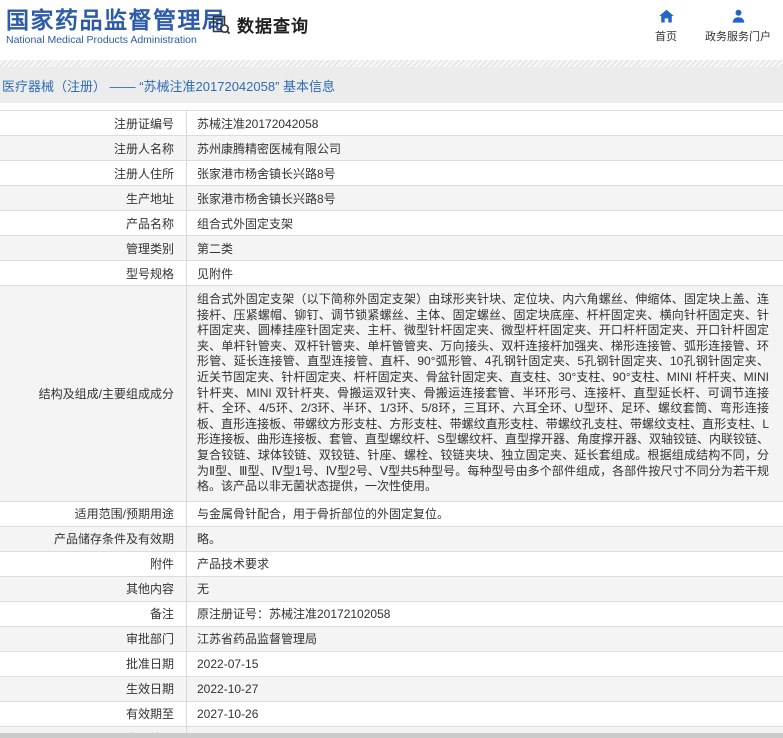 The width and height of the screenshot is (783, 738). I want to click on row-value: 原注册证号：苏械注准20172102058, so click(294, 614).